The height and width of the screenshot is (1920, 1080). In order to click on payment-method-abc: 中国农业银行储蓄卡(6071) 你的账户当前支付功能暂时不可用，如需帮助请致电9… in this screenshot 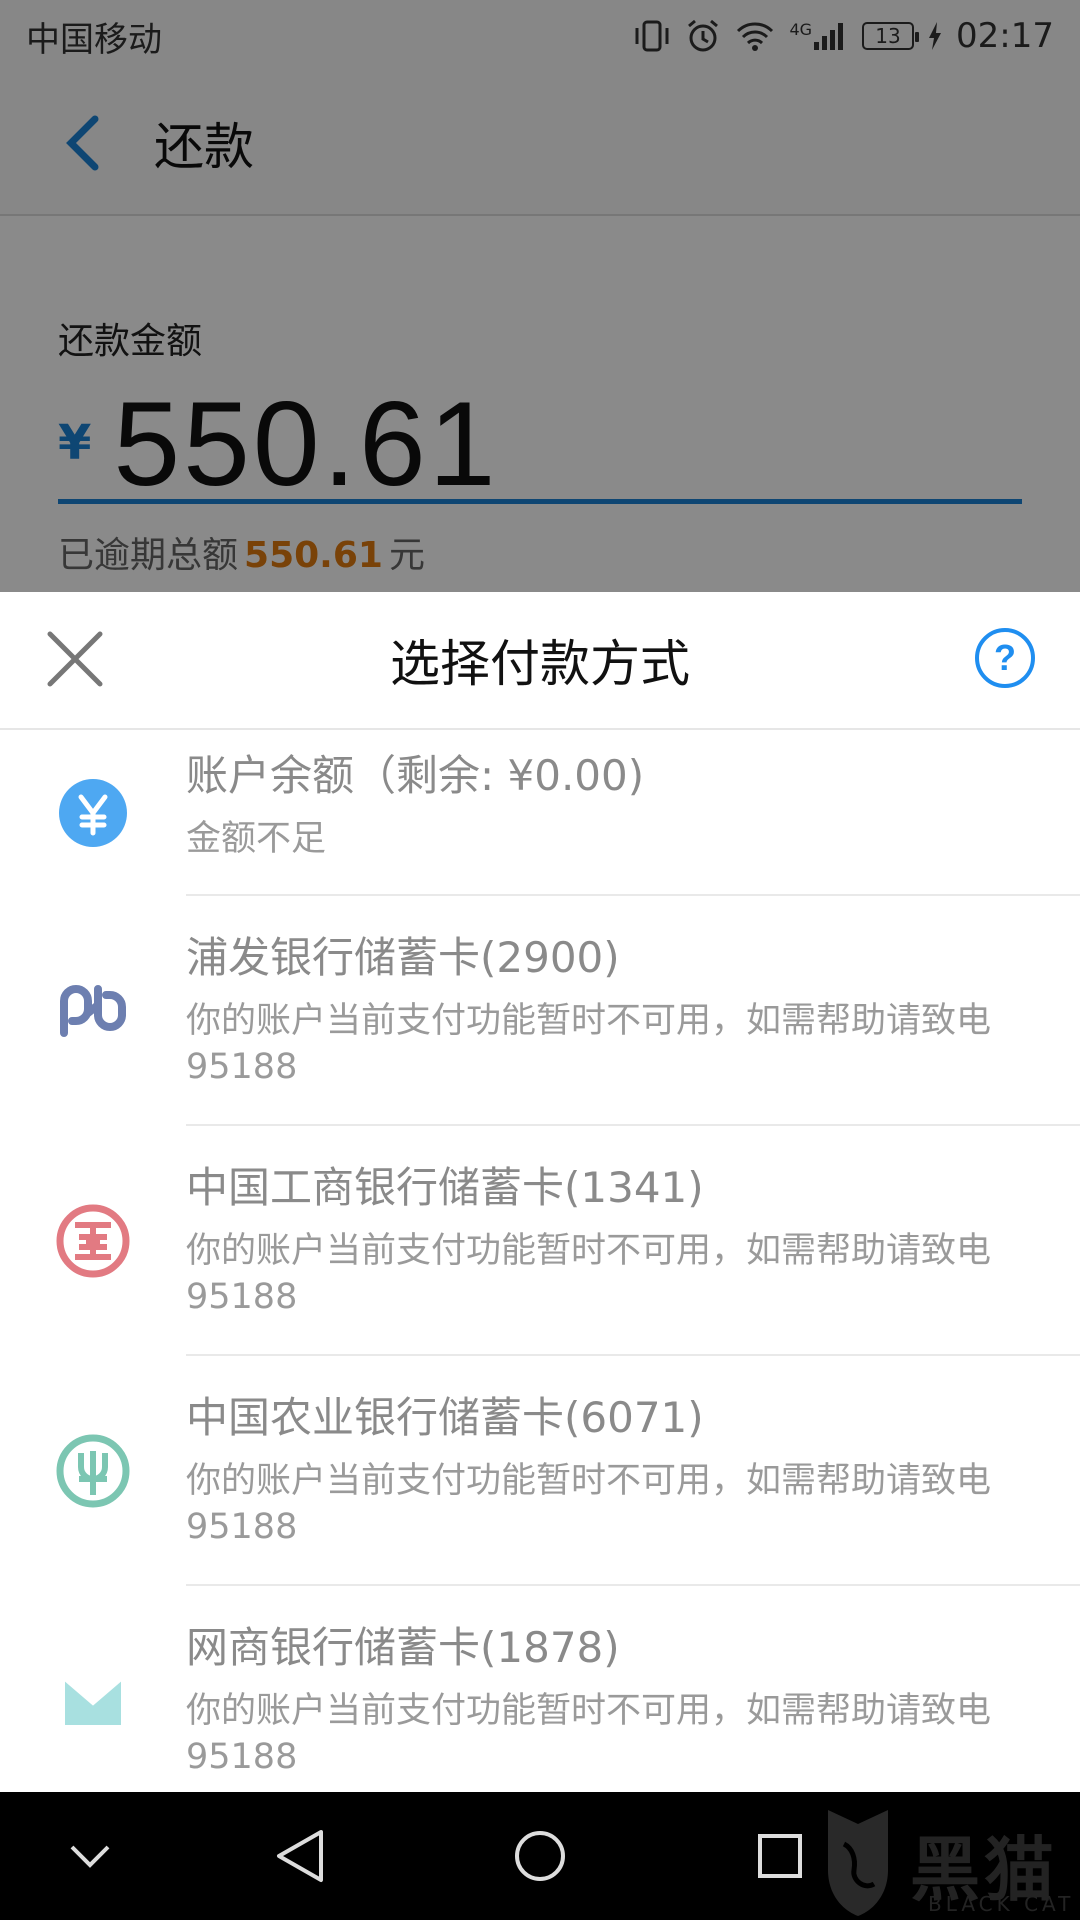, I will do `click(540, 1471)`.